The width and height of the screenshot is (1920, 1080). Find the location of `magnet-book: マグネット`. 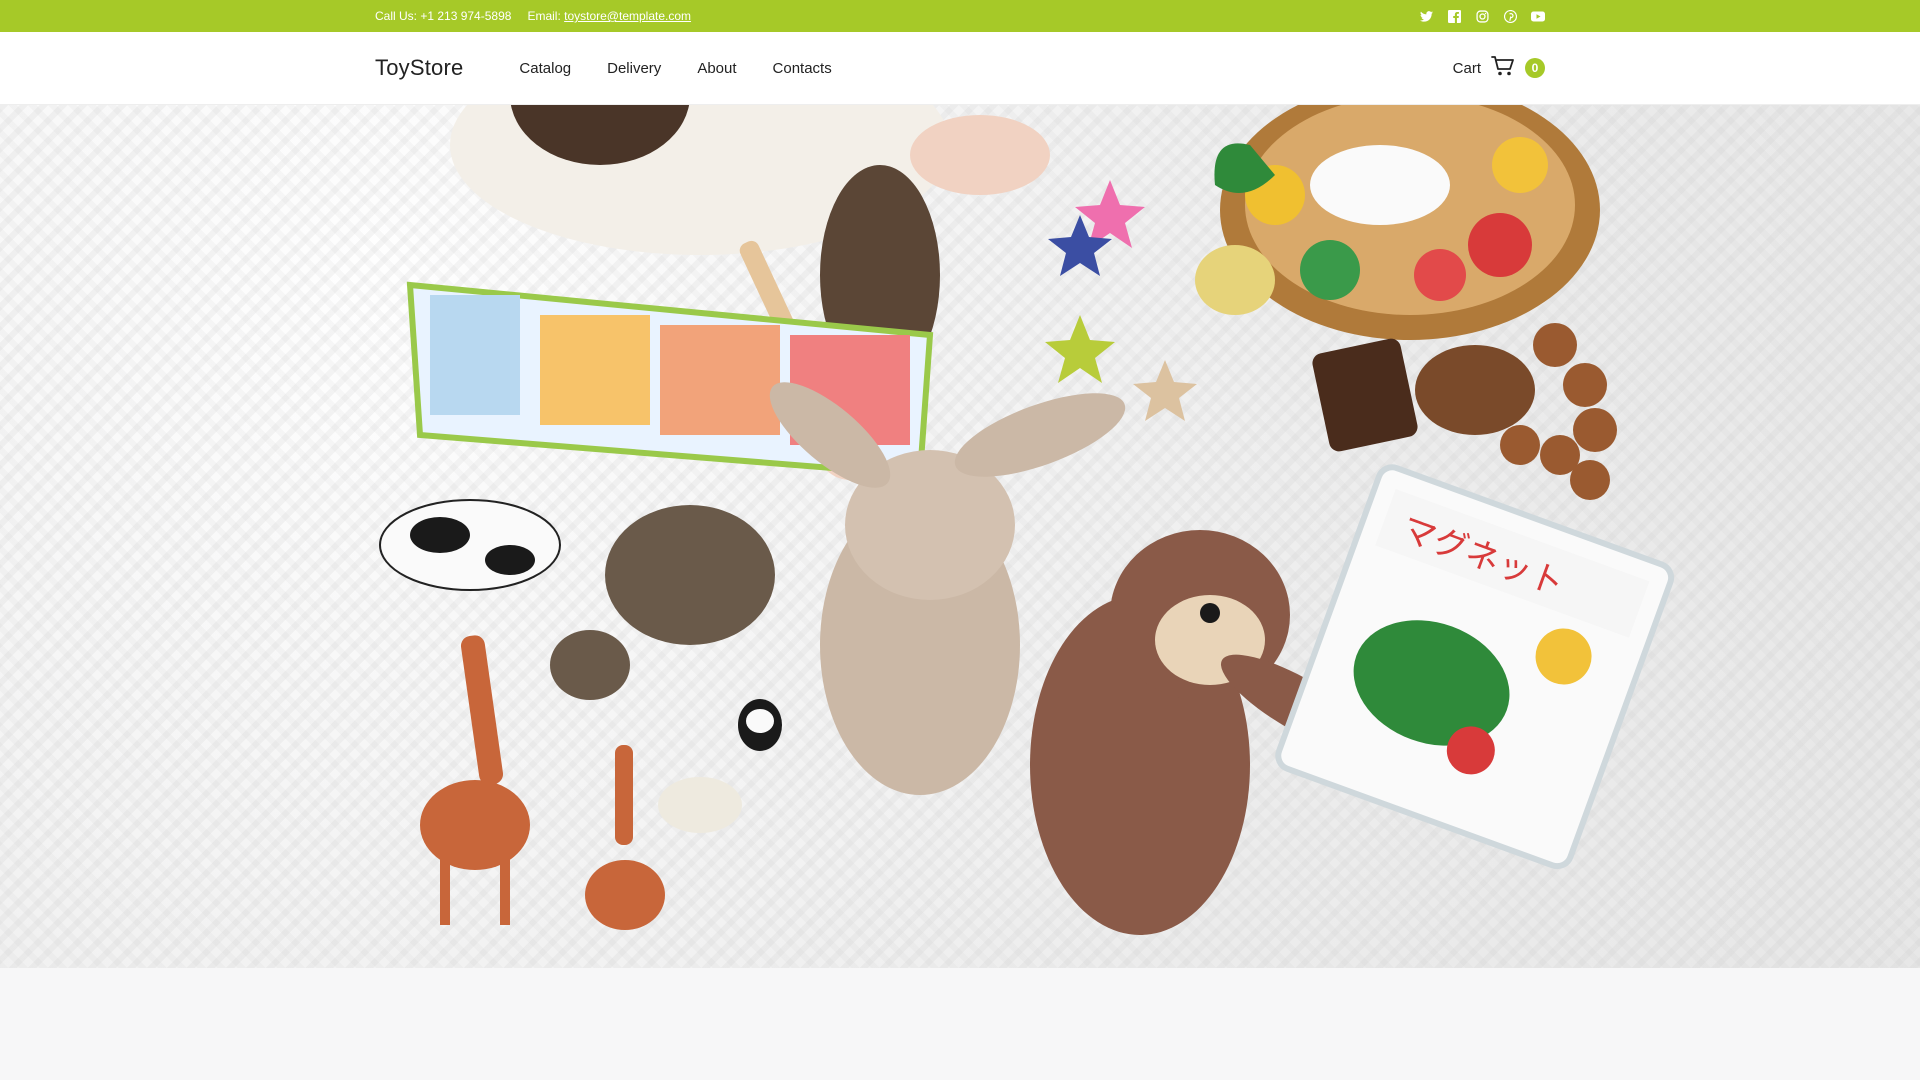

magnet-book: マグネット is located at coordinates (1475, 667).